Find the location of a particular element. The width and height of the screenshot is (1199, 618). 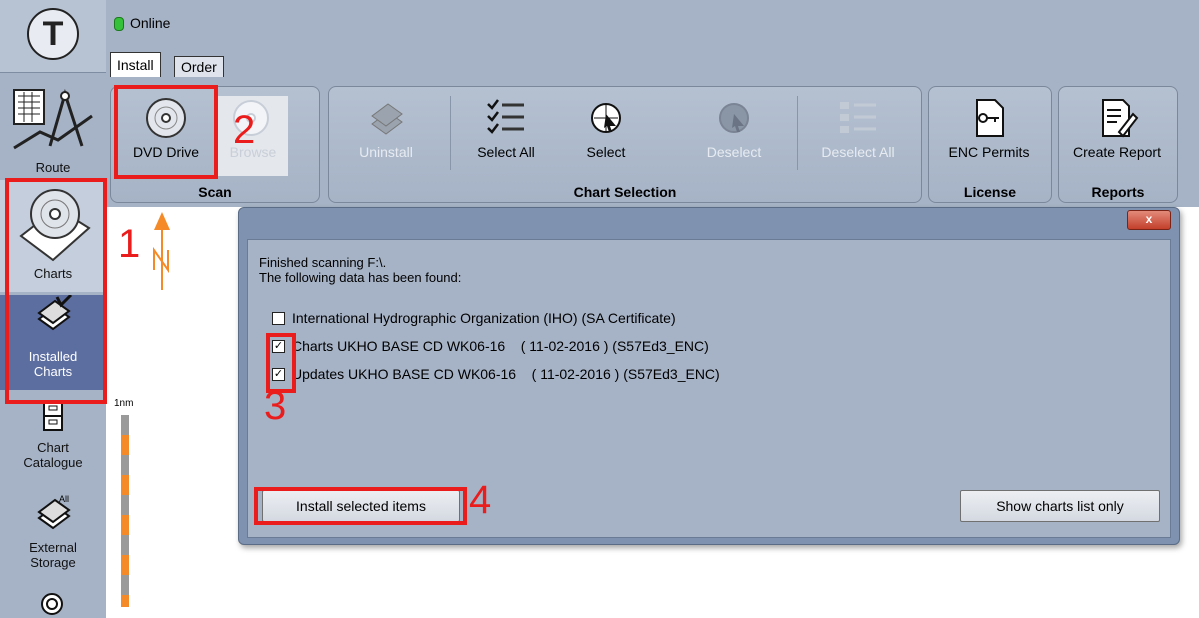

select-globe-icon is located at coordinates (606, 118).